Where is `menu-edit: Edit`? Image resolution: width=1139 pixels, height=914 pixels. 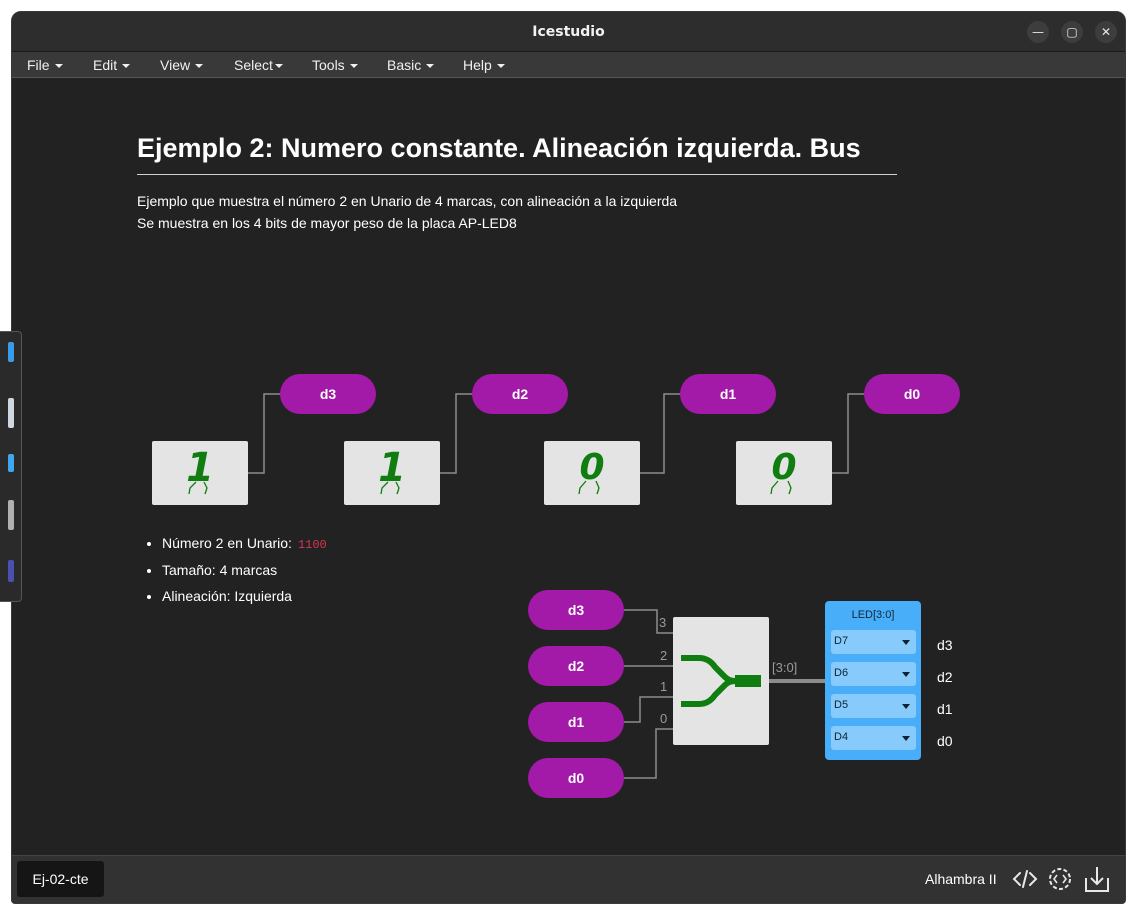
menu-edit: Edit is located at coordinates (112, 65).